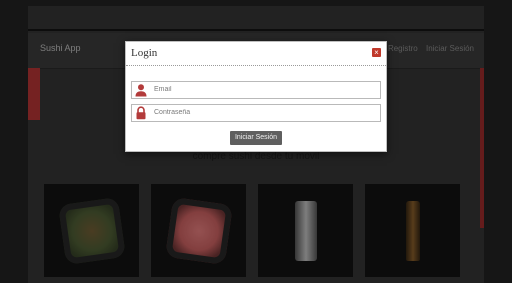 The width and height of the screenshot is (512, 283). Describe the element at coordinates (264, 112) in the screenshot. I see `password-input` at that location.